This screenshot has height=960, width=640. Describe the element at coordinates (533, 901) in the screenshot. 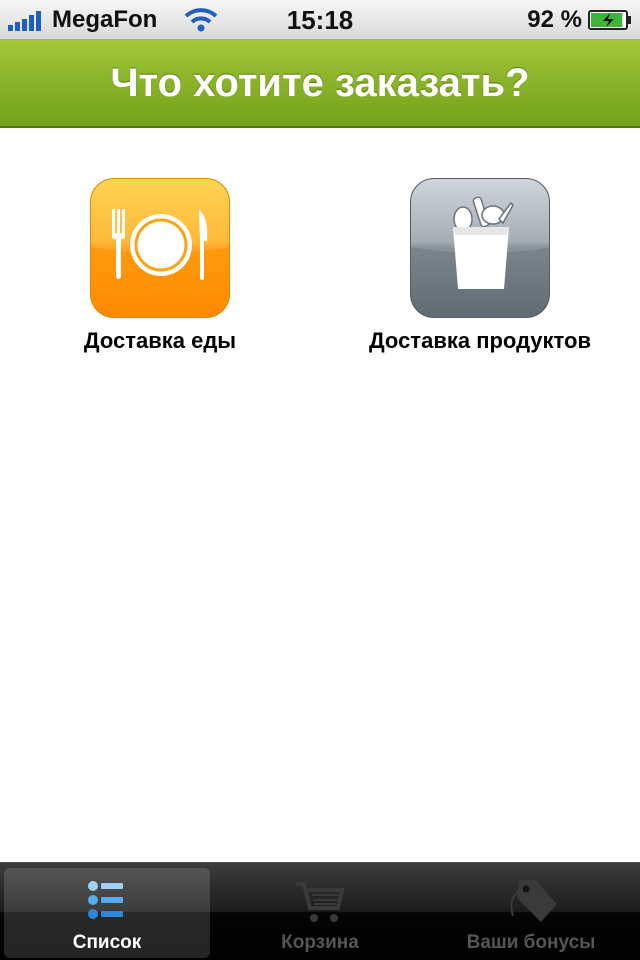

I see `tag-icon` at that location.